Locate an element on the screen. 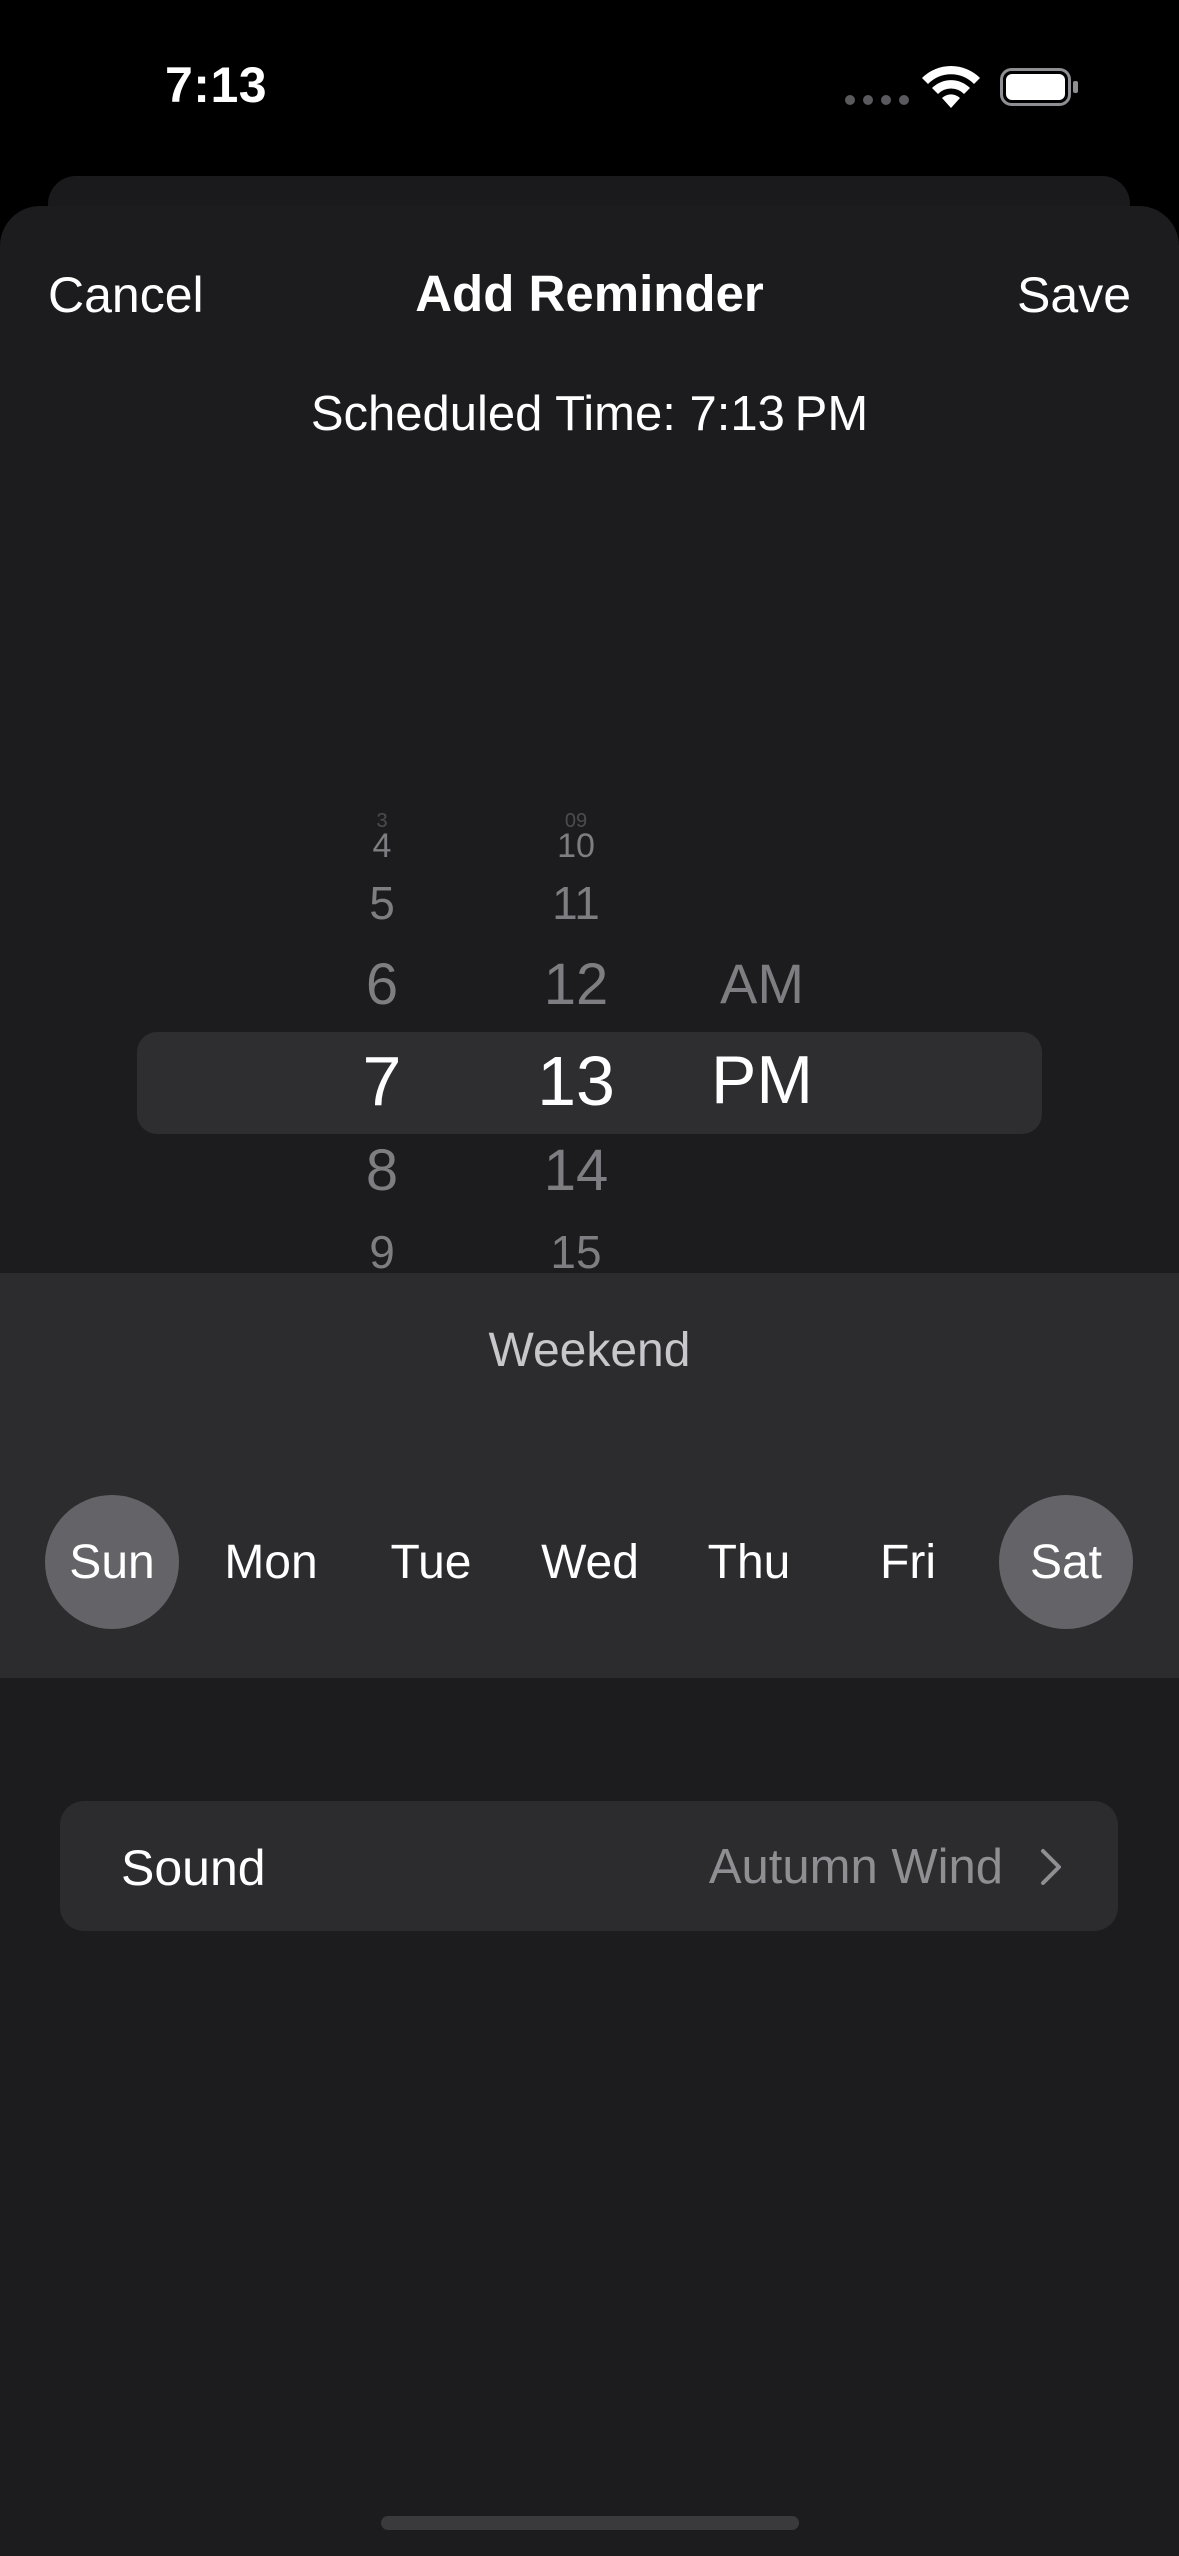  cancel-button: Cancel is located at coordinates (126, 295).